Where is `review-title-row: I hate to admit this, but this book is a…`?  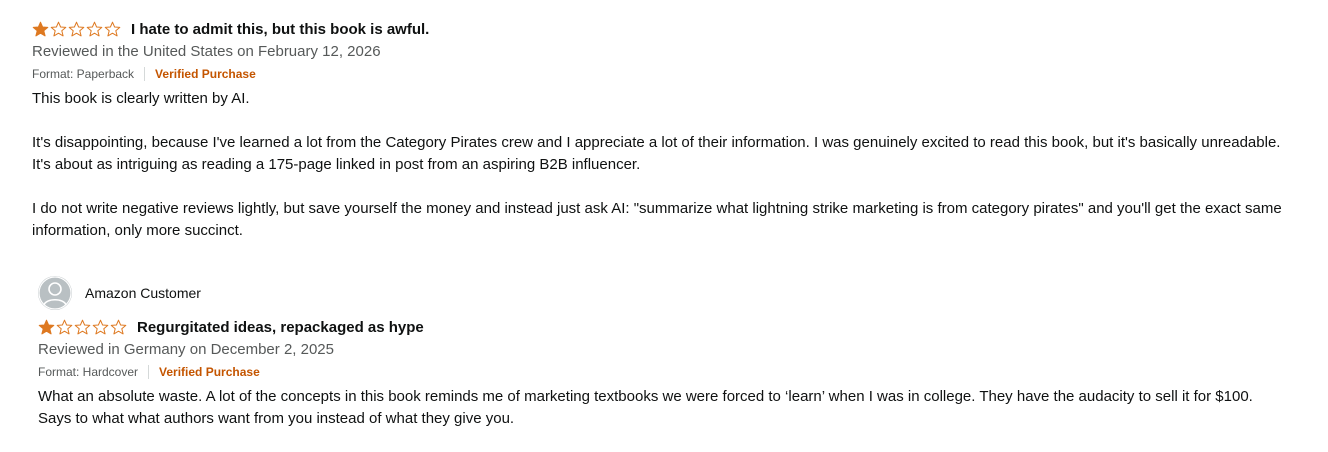 review-title-row: I hate to admit this, but this book is a… is located at coordinates (680, 29).